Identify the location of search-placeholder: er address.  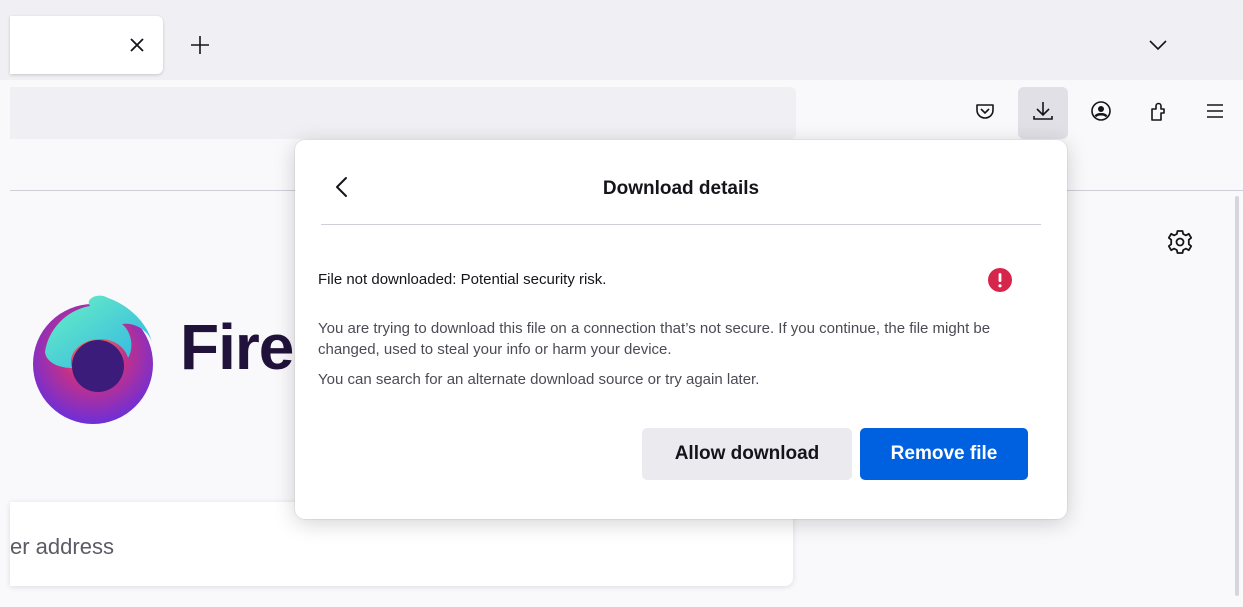
(62, 546).